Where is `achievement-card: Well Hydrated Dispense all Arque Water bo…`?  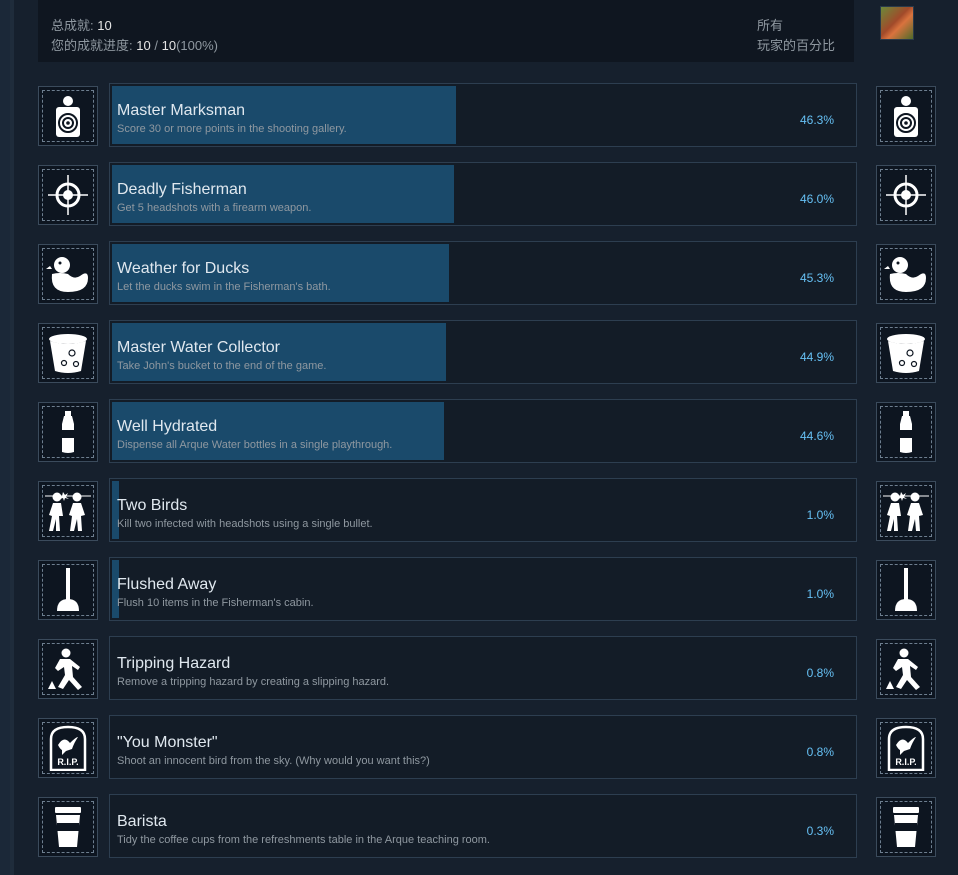 achievement-card: Well Hydrated Dispense all Arque Water bo… is located at coordinates (483, 431).